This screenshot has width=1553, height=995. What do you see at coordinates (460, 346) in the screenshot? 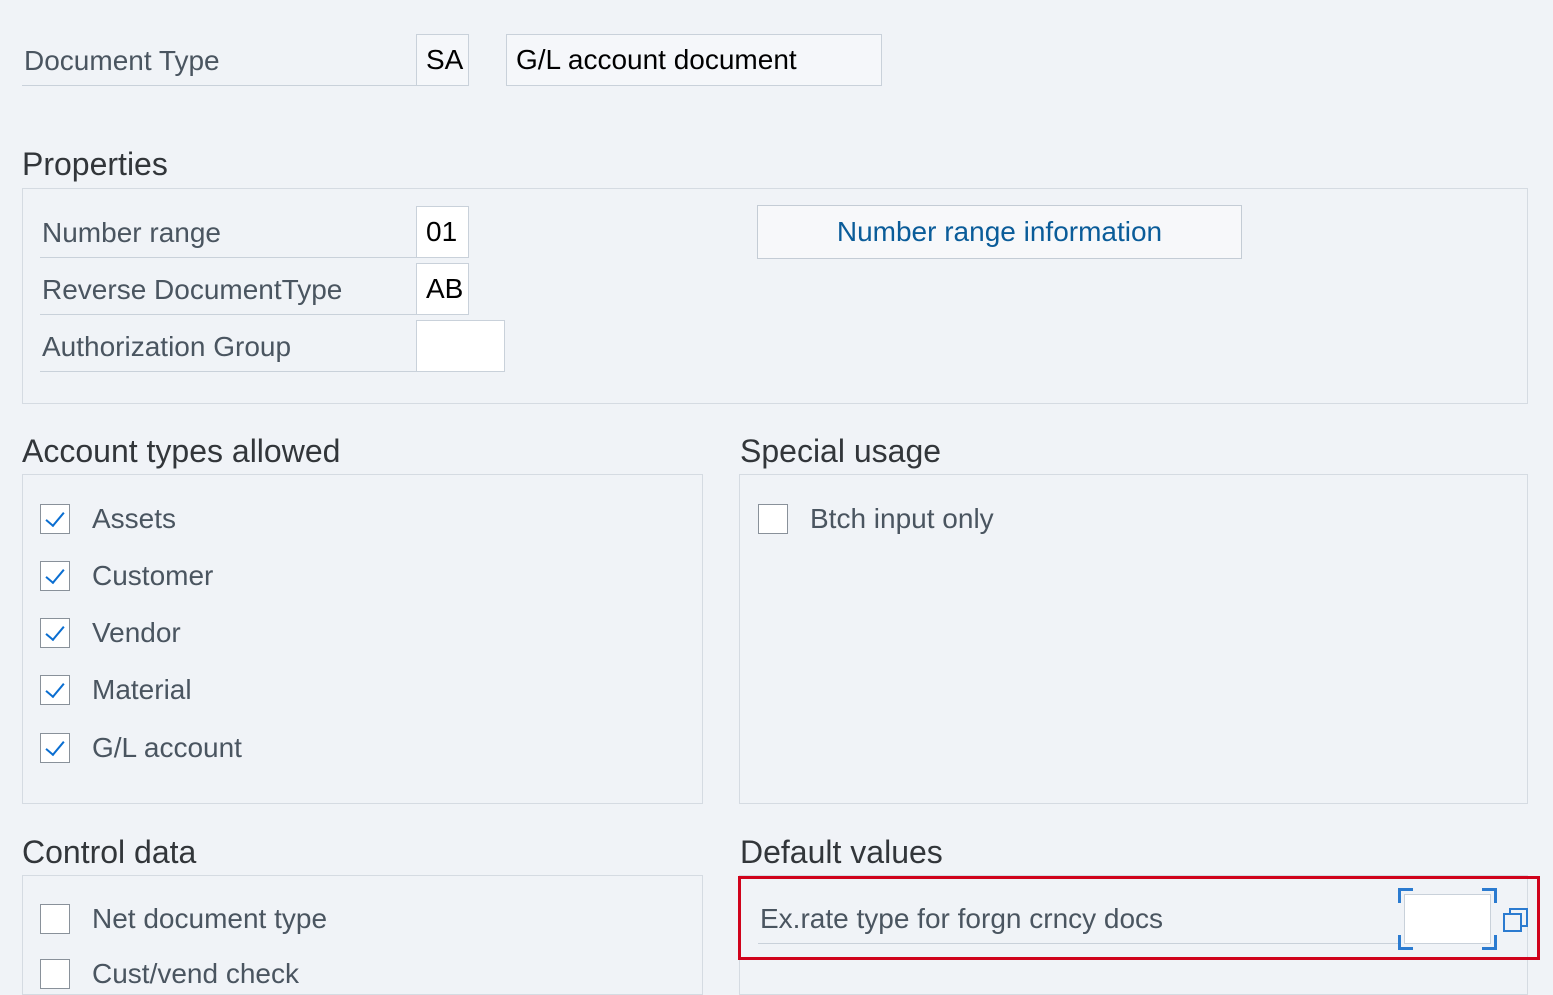
I see `authorization-group-field` at bounding box center [460, 346].